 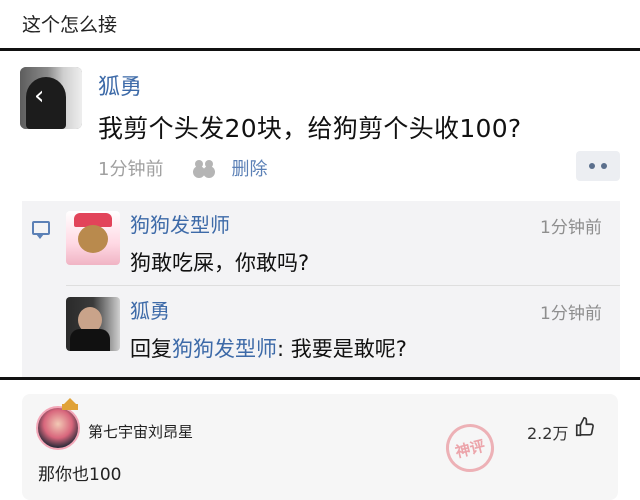 I want to click on comment-text: 狗敢吃屎，你敢吗?, so click(x=220, y=263).